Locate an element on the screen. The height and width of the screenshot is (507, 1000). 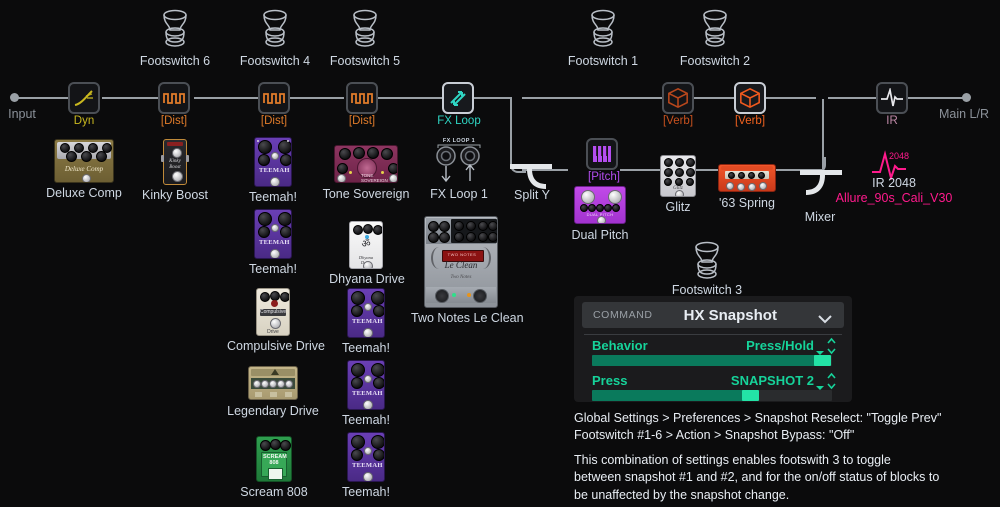
pedal-63-spring: '63 Spring is located at coordinates (747, 187).